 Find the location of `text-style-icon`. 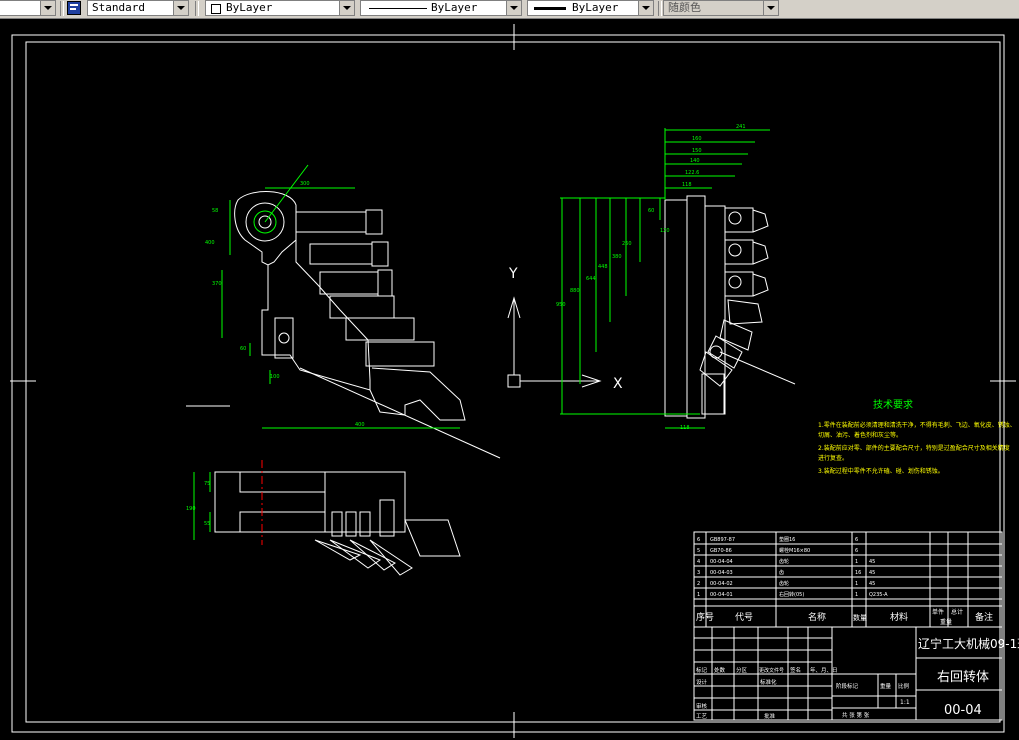

text-style-icon is located at coordinates (74, 8).